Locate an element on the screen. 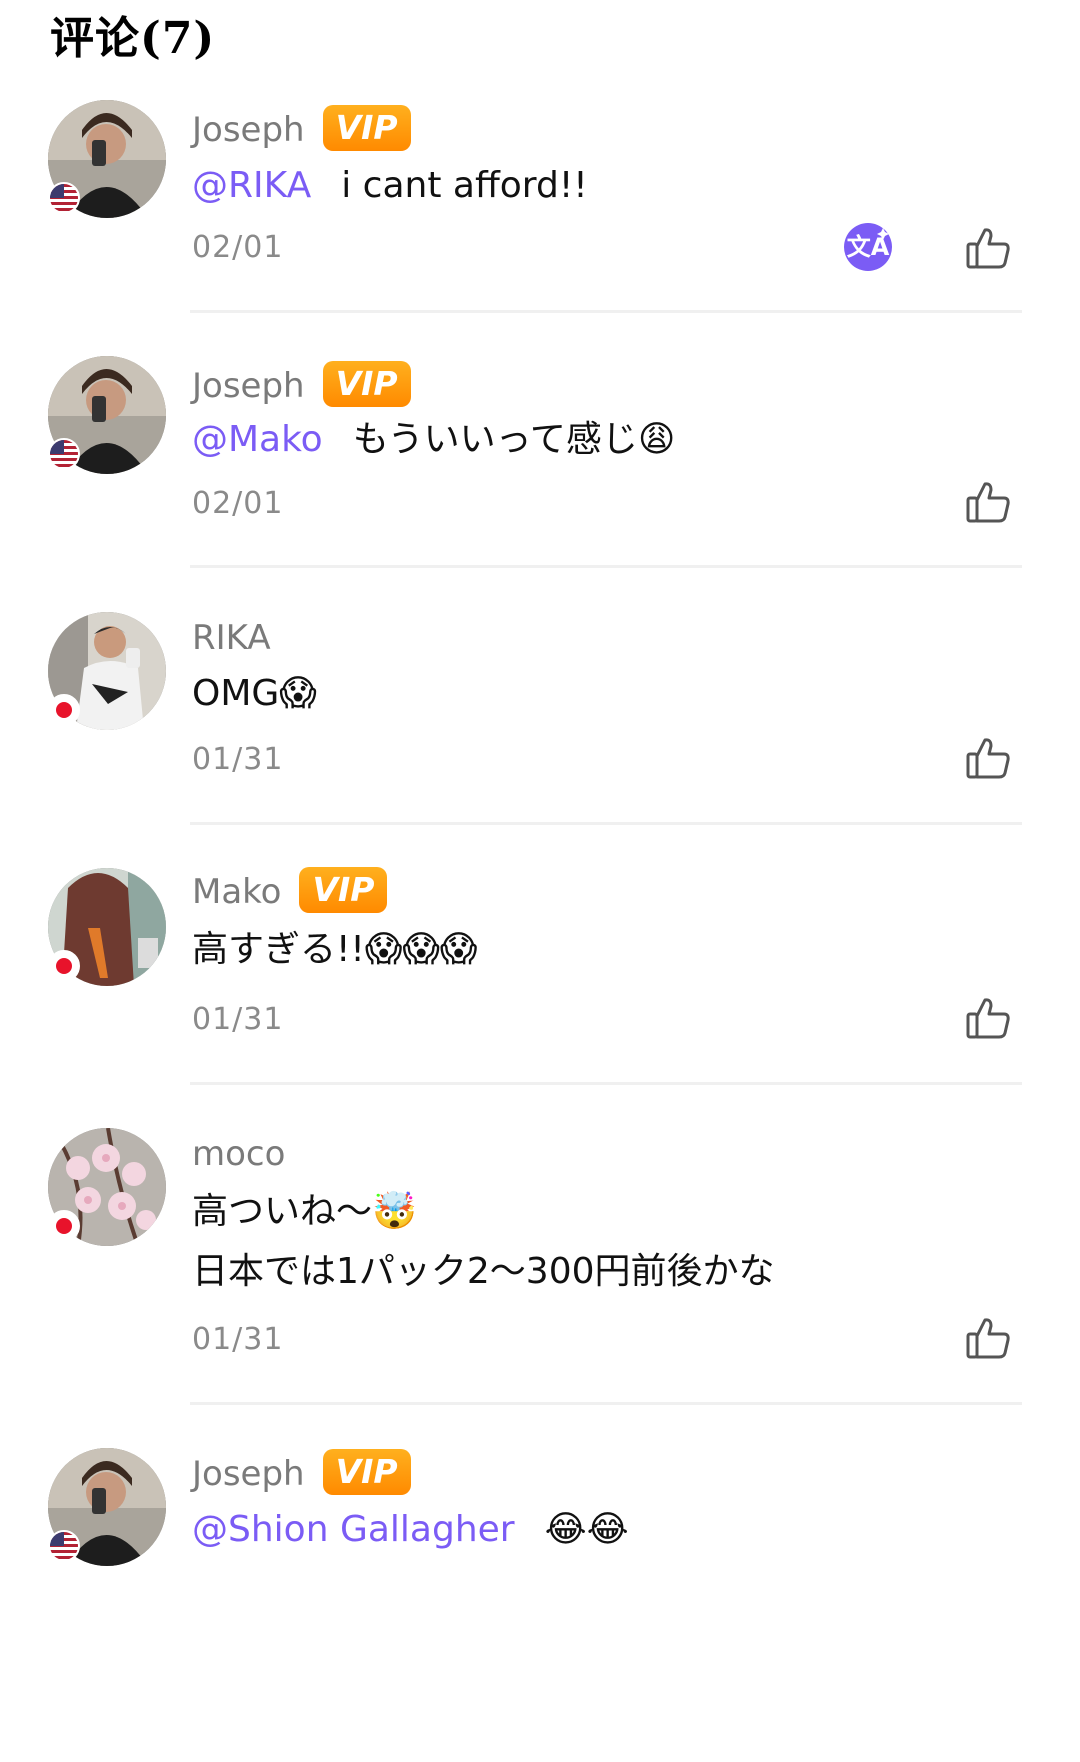 Image resolution: width=1080 pixels, height=1762 pixels. username-text: RIKA is located at coordinates (231, 638).